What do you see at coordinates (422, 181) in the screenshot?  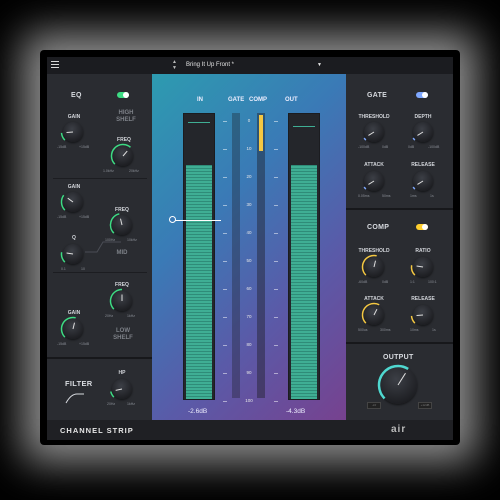 I see `gate-release-knob` at bounding box center [422, 181].